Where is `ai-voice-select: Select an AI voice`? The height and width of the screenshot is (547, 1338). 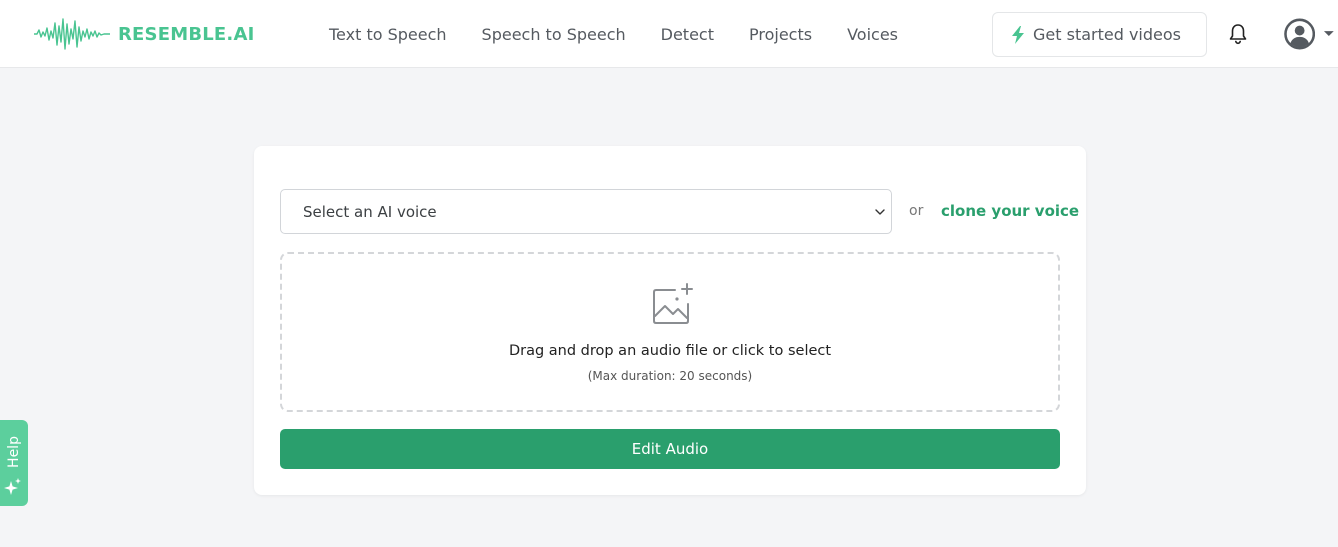
ai-voice-select: Select an AI voice is located at coordinates (586, 211).